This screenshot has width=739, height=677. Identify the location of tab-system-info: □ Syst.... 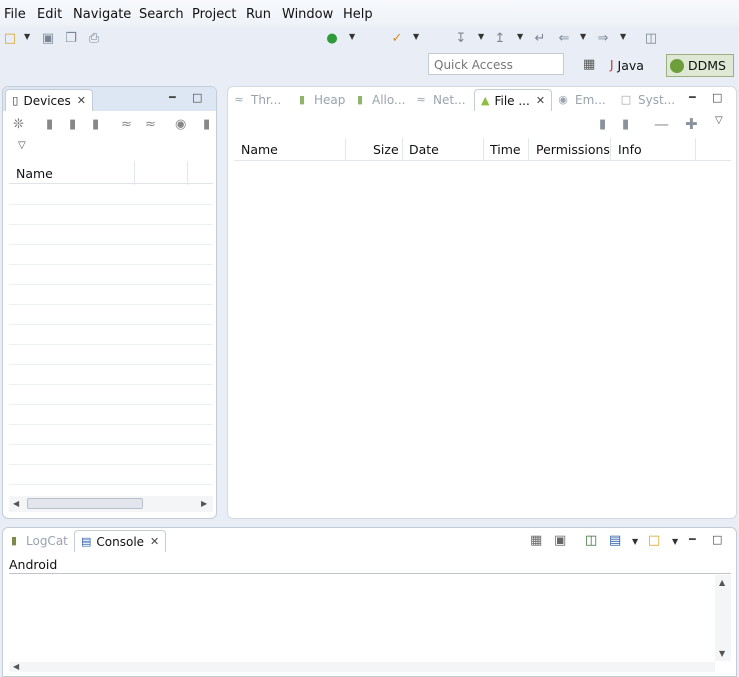
(647, 100).